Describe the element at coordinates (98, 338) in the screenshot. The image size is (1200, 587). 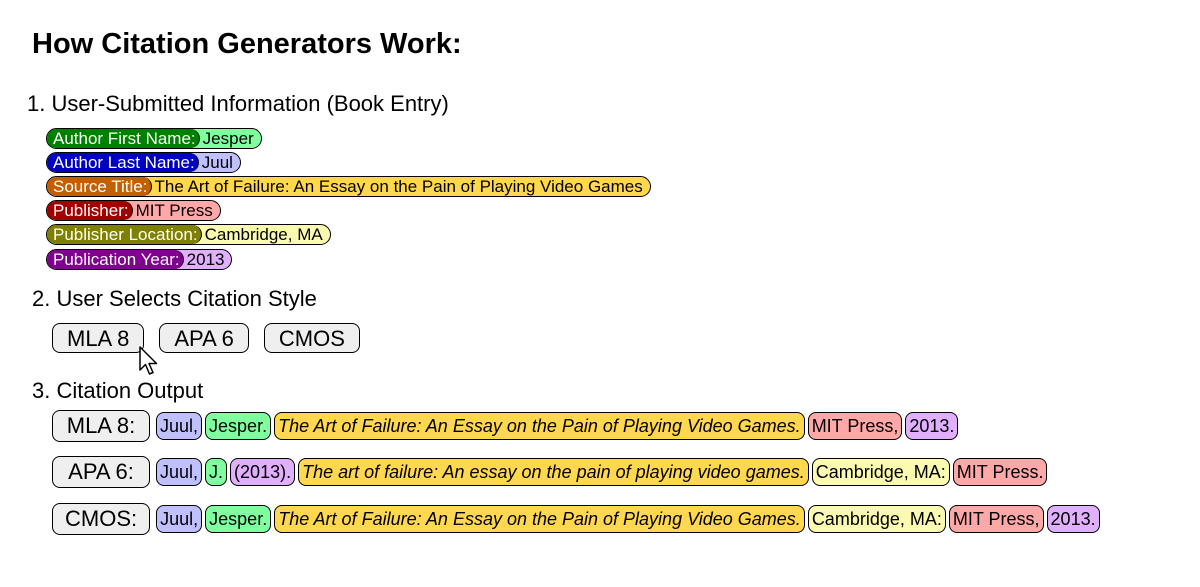
I see `style-button-mla8: MLA 8` at that location.